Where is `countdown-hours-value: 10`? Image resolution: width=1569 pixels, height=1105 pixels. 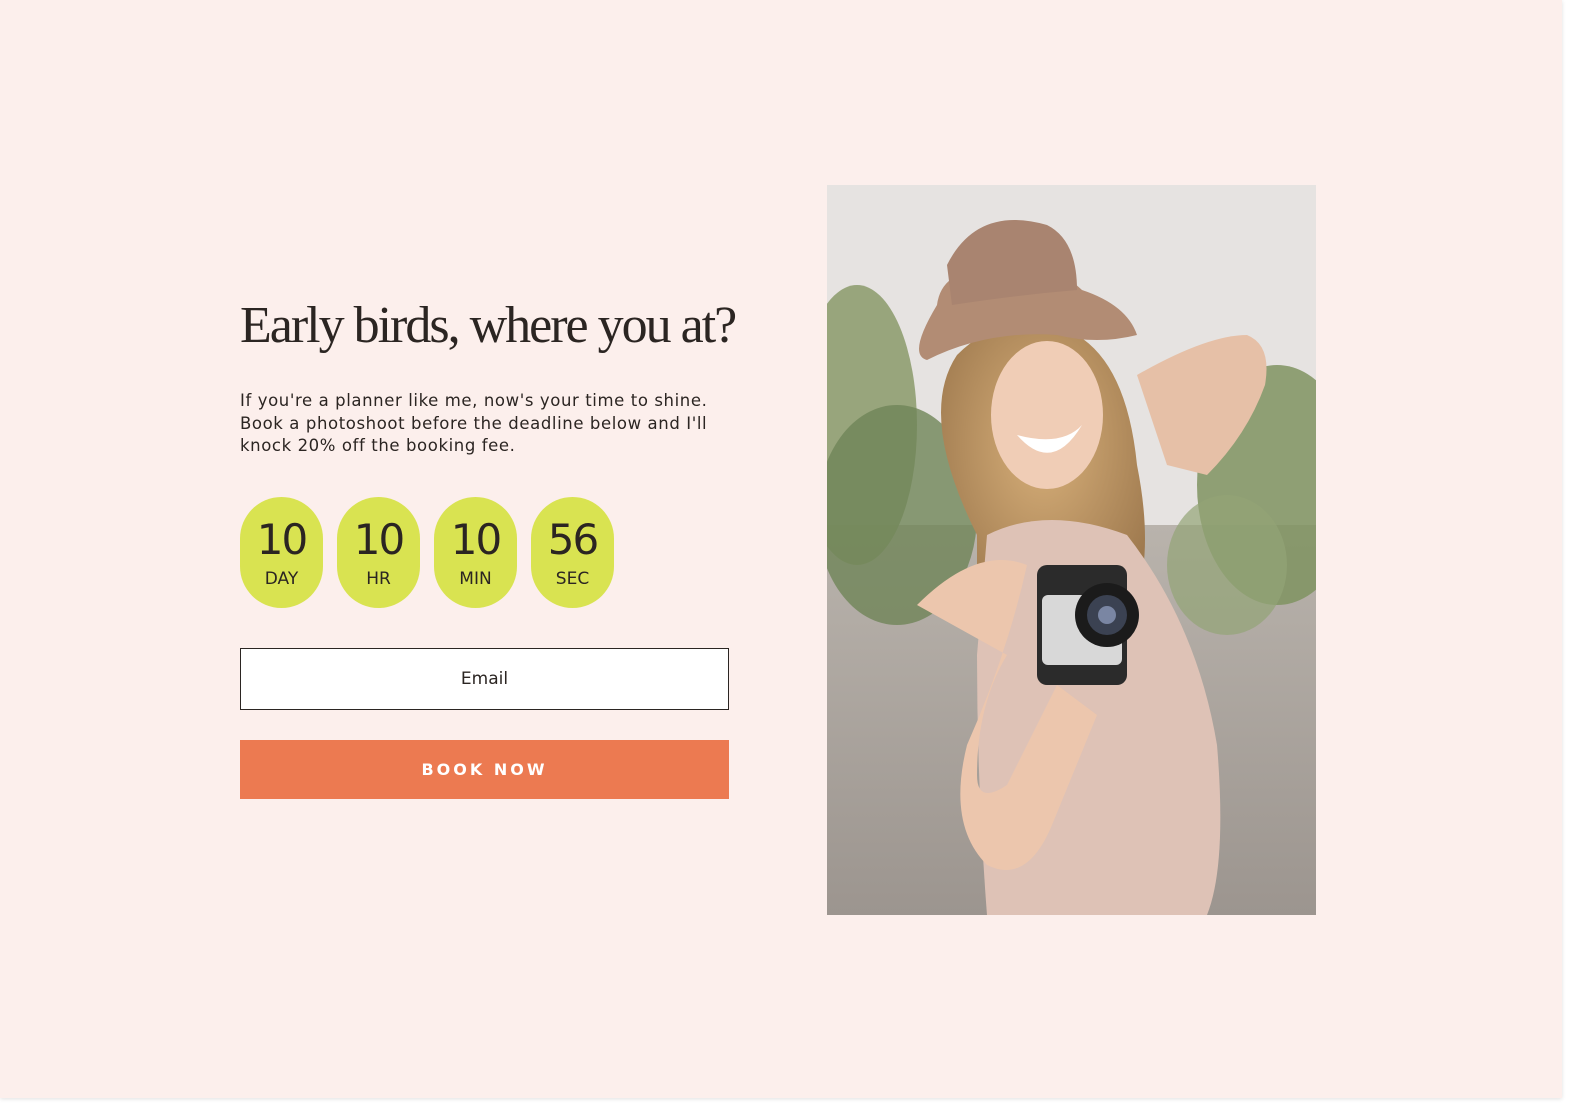
countdown-hours-value: 10 is located at coordinates (379, 539).